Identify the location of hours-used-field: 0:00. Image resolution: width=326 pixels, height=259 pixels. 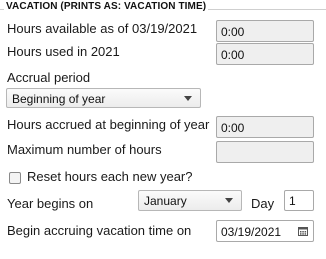
(265, 54).